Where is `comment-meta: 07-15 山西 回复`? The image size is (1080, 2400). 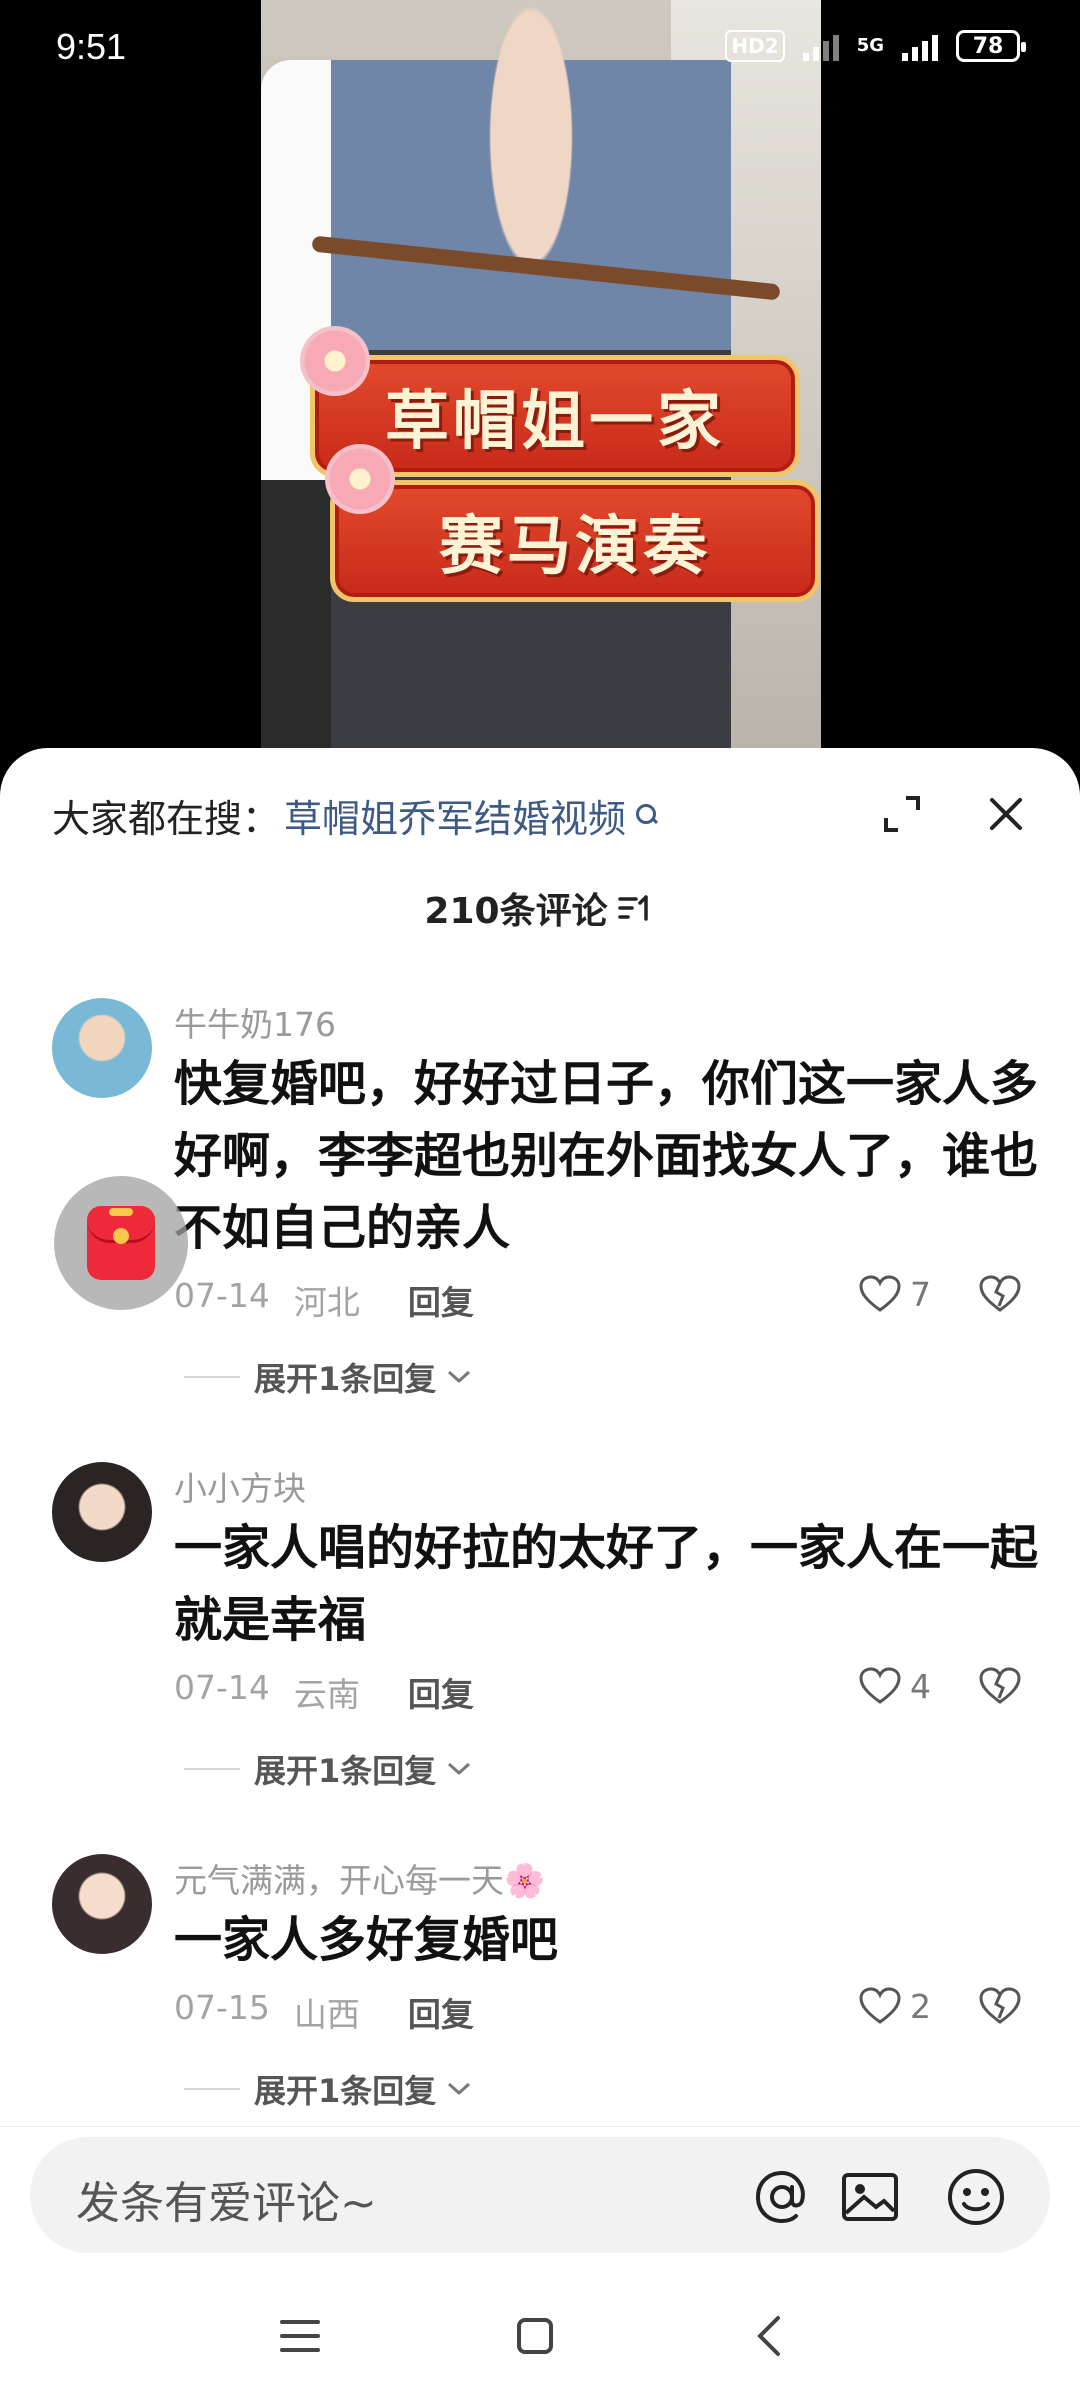 comment-meta: 07-15 山西 回复 is located at coordinates (324, 2012).